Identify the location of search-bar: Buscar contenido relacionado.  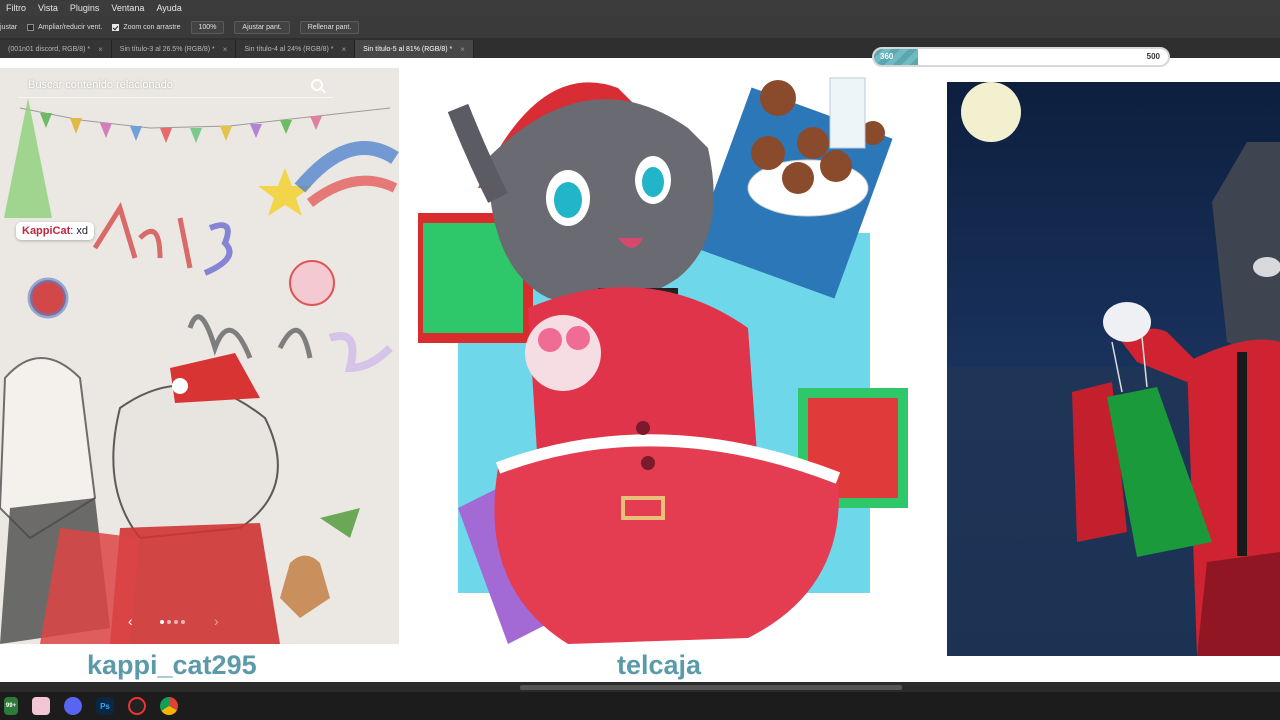
(175, 85).